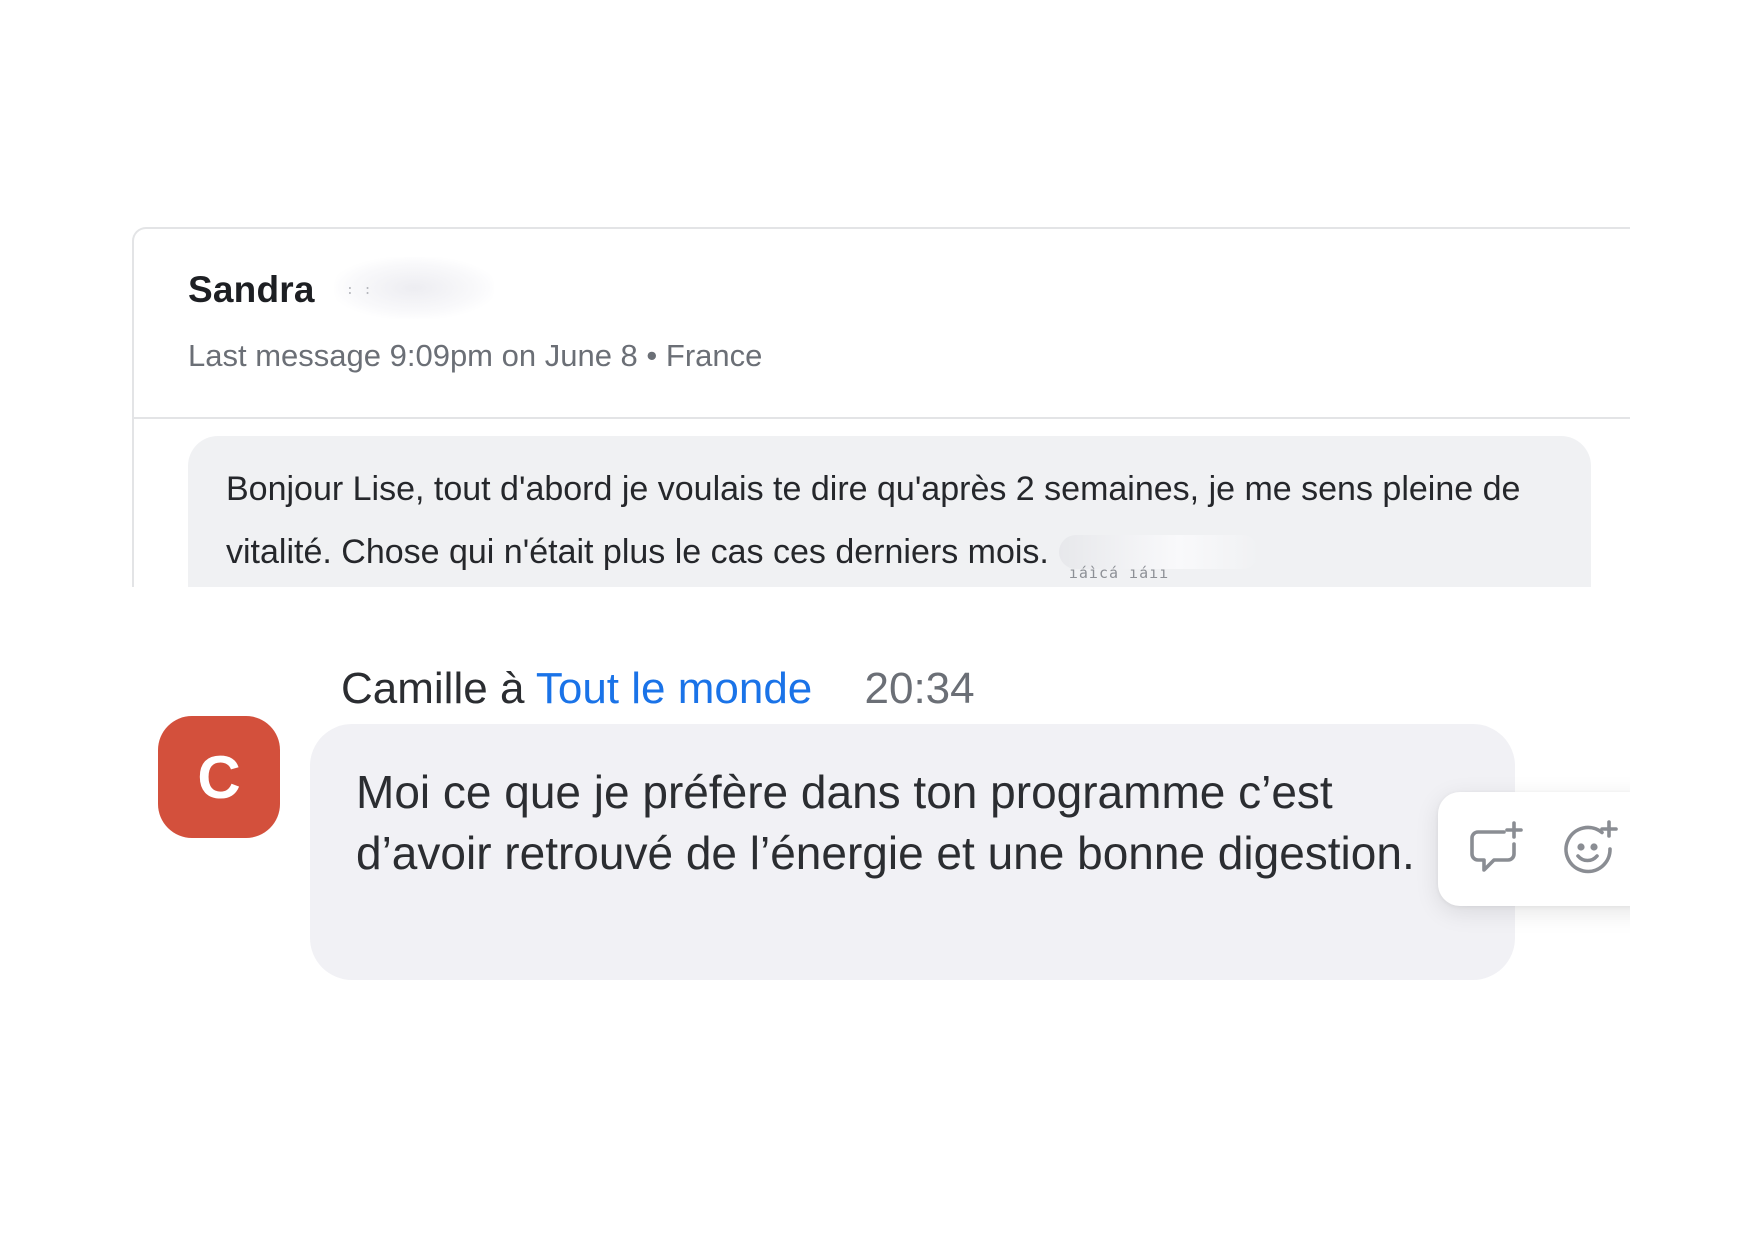  I want to click on sender-name: Camille, so click(414, 688).